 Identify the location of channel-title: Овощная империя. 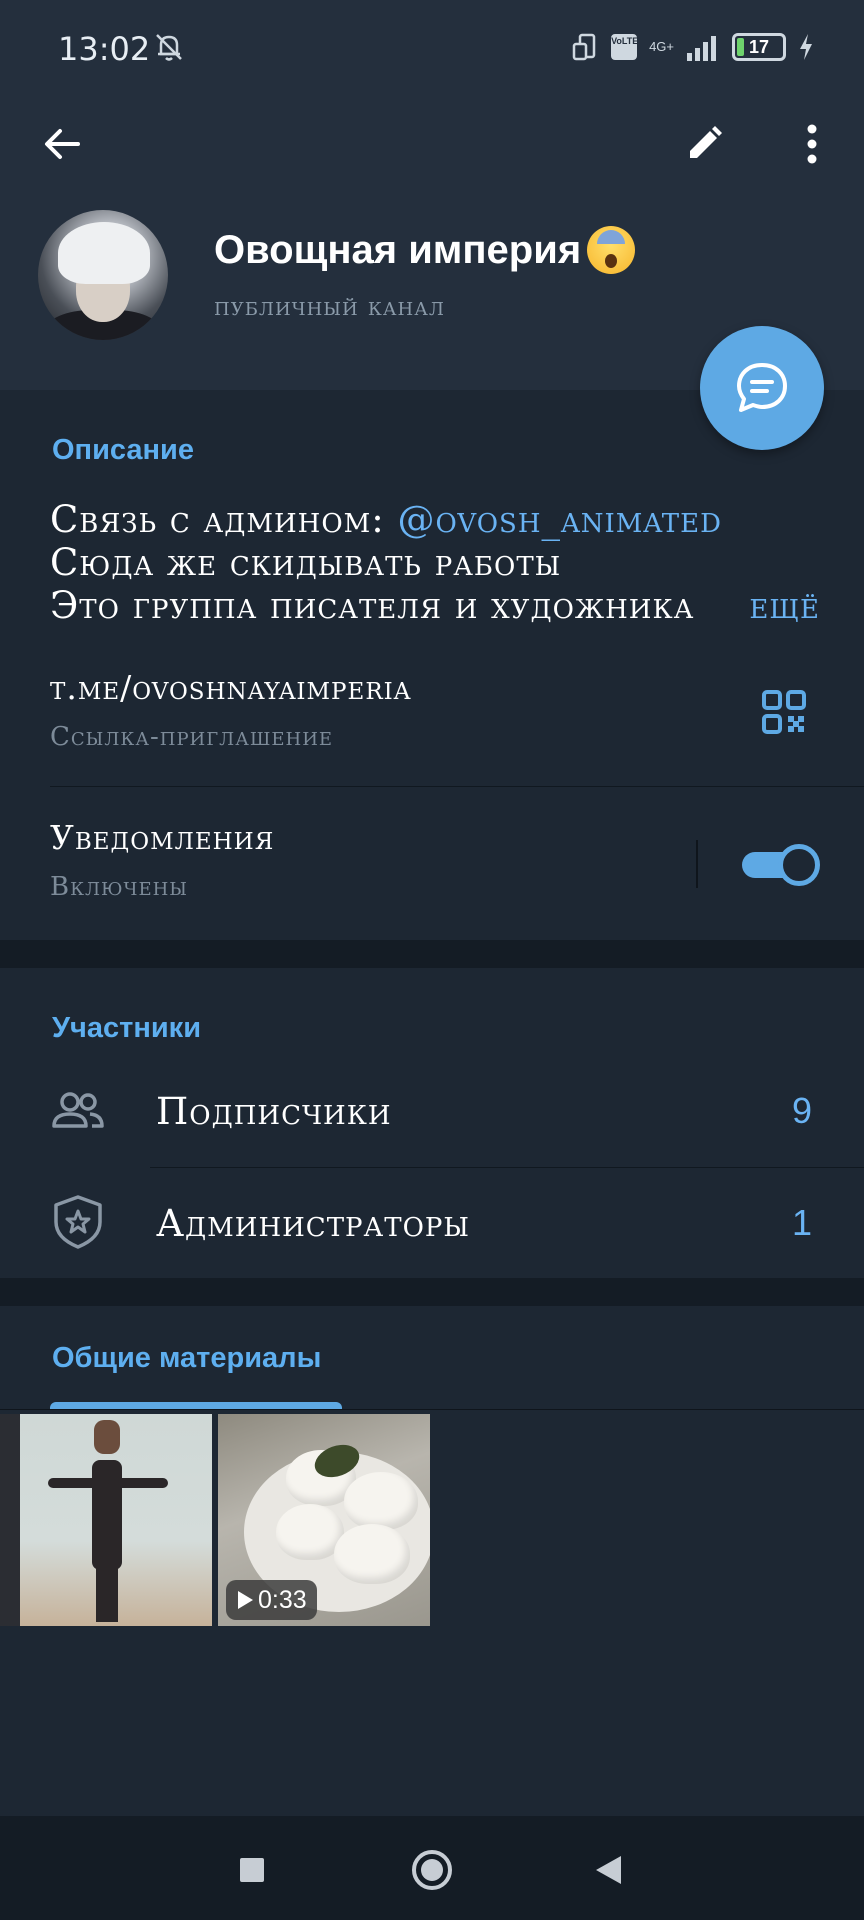
(425, 250).